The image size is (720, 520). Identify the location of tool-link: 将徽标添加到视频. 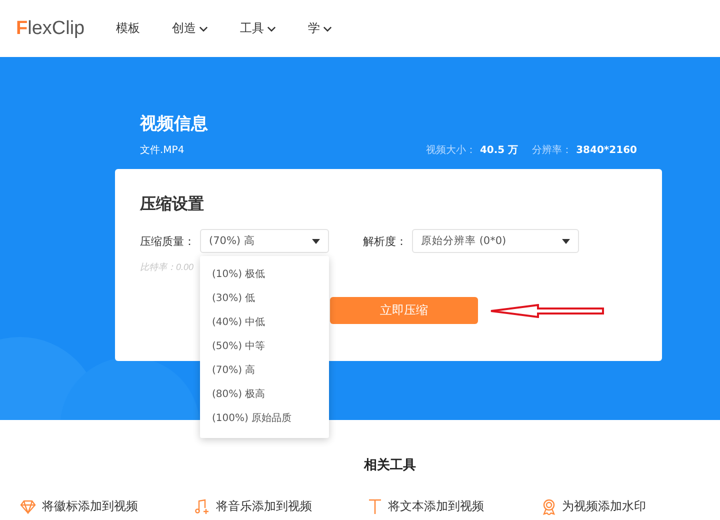
(107, 506).